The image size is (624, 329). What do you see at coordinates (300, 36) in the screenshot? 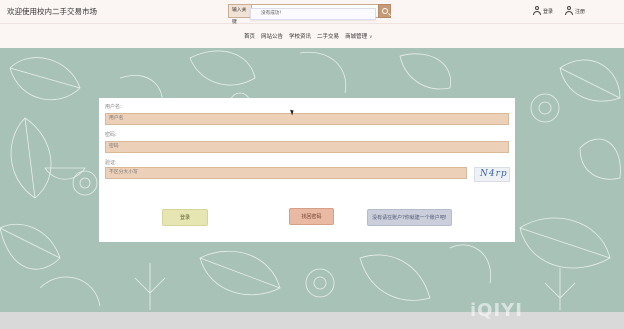
I see `nav-item-school-news: 学校资讯` at bounding box center [300, 36].